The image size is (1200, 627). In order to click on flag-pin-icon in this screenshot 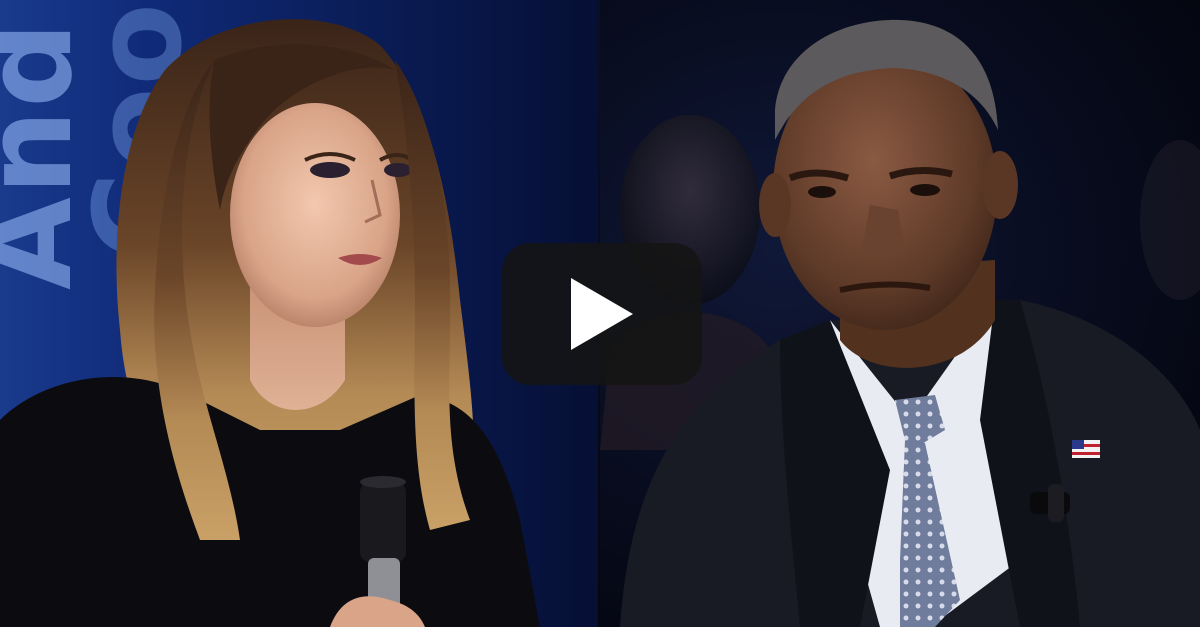, I will do `click(1086, 449)`.